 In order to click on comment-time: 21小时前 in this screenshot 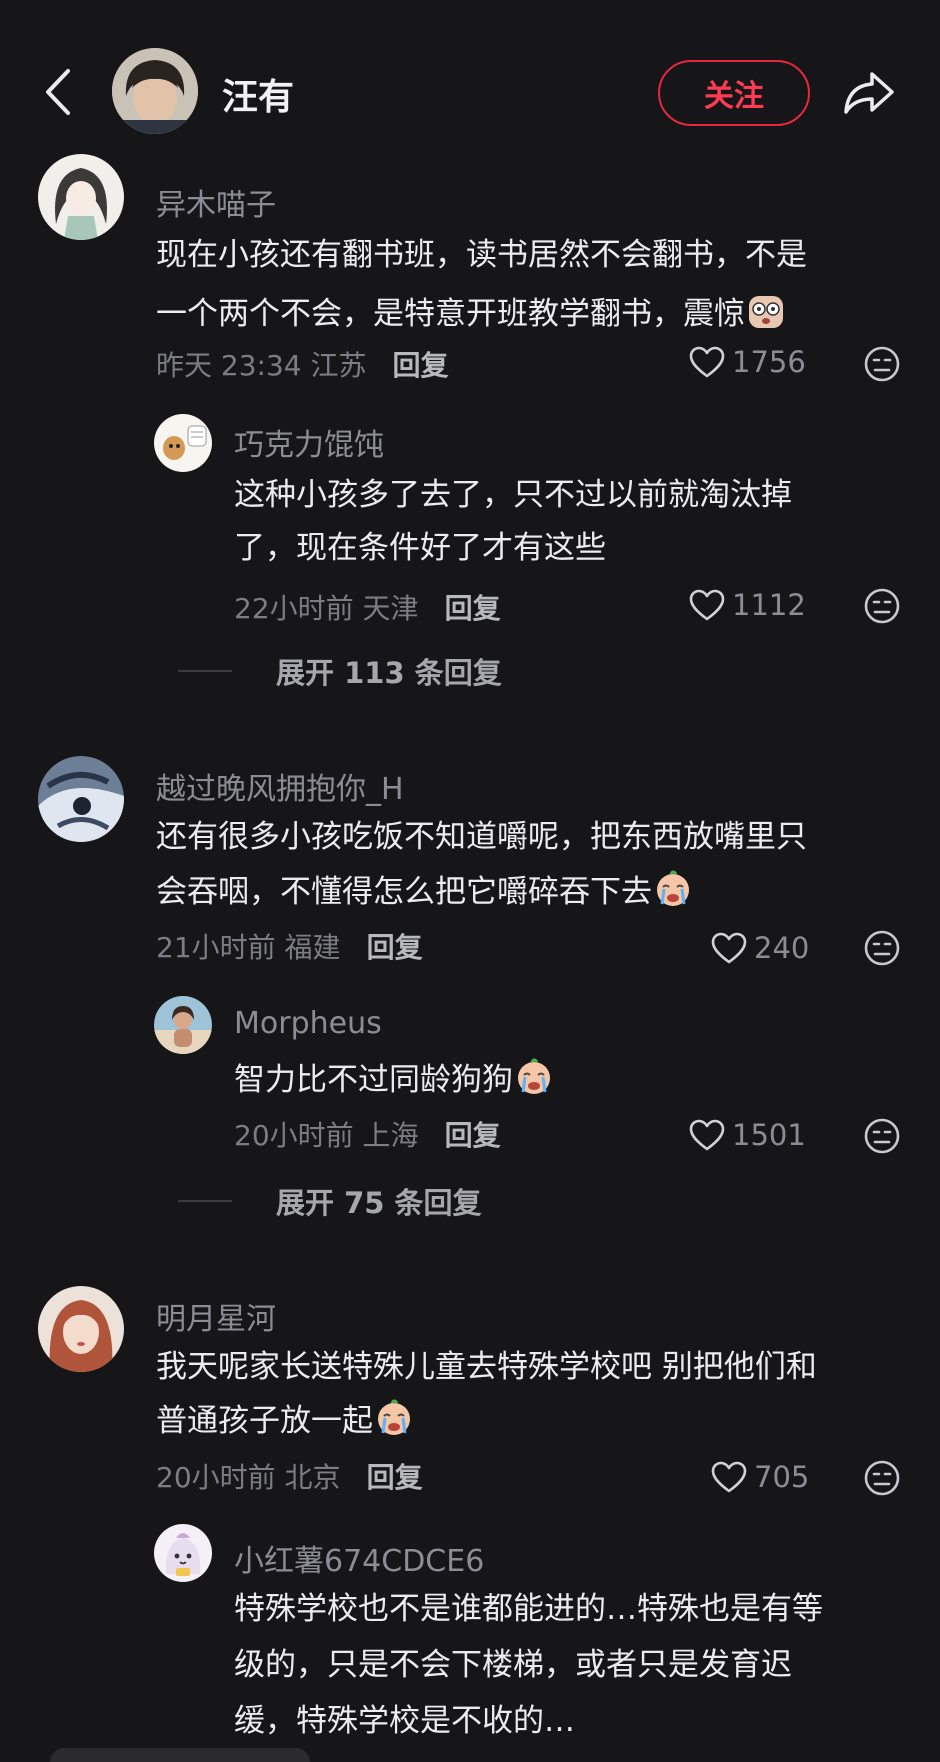, I will do `click(216, 947)`.